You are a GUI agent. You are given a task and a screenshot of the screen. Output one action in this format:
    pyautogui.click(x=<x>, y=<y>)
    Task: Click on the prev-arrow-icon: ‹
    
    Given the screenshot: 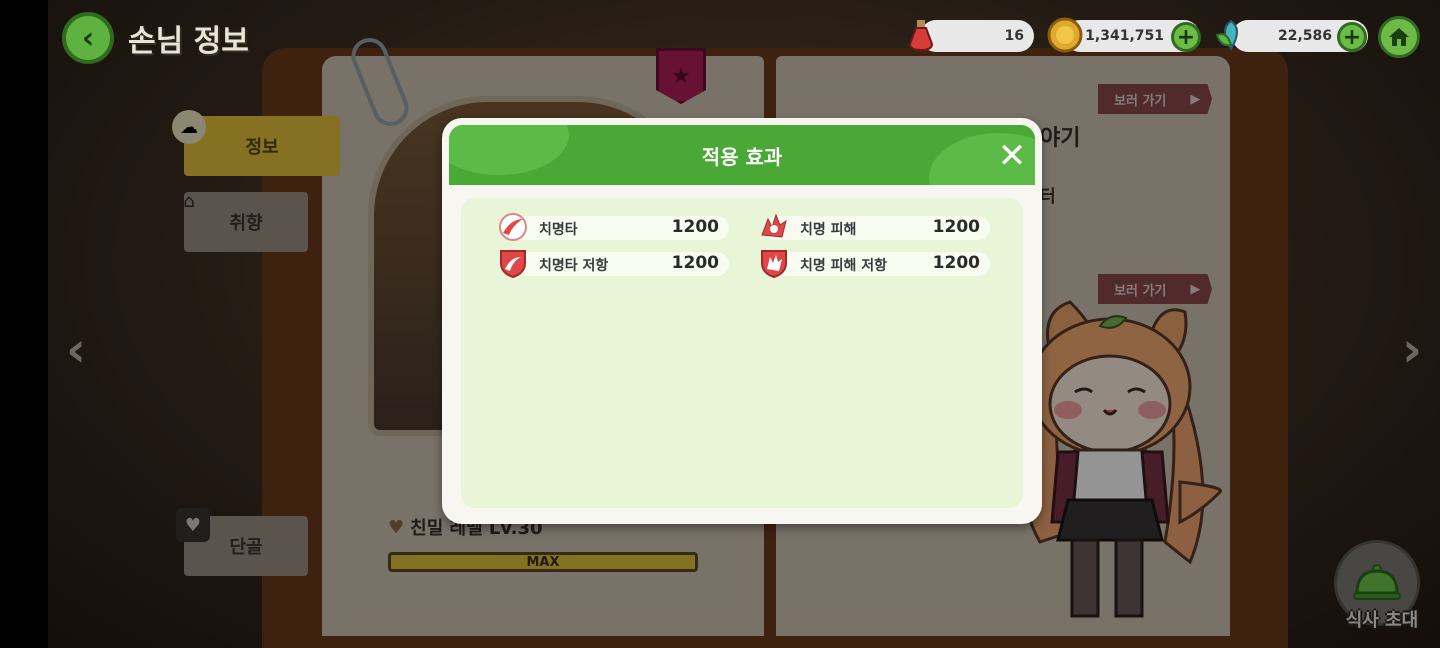 What is the action you would take?
    pyautogui.click(x=76, y=350)
    